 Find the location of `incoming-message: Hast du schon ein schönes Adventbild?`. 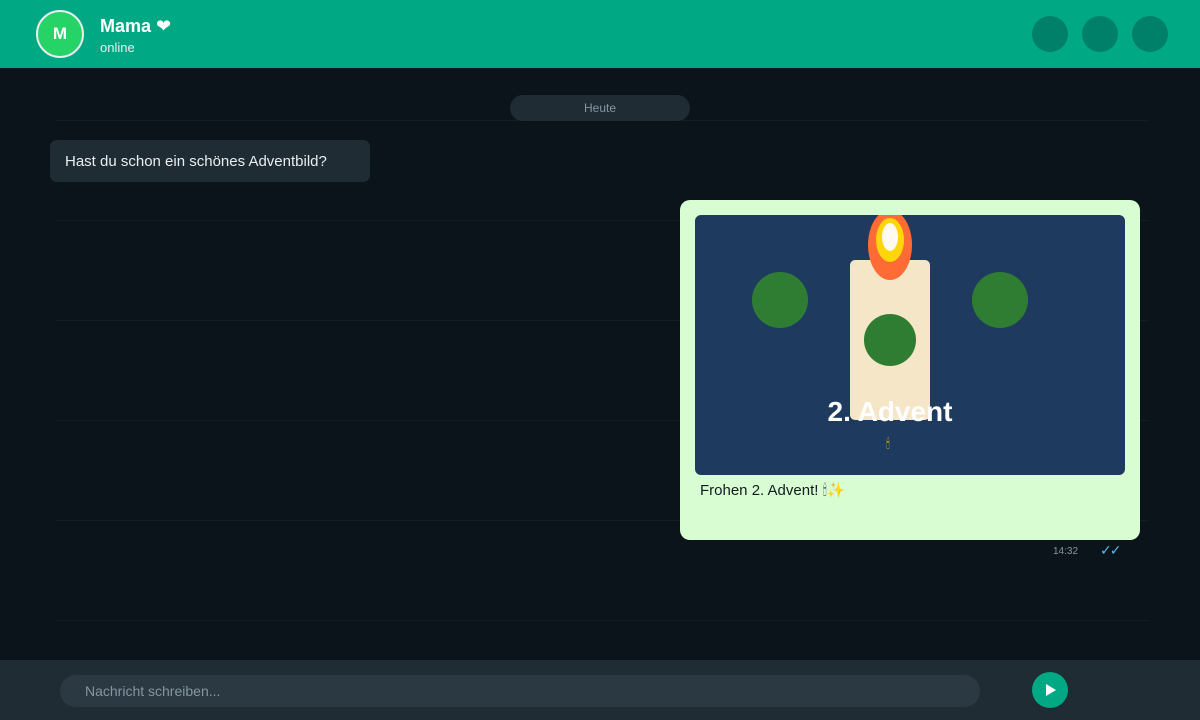

incoming-message: Hast du schon ein schönes Adventbild? is located at coordinates (210, 161).